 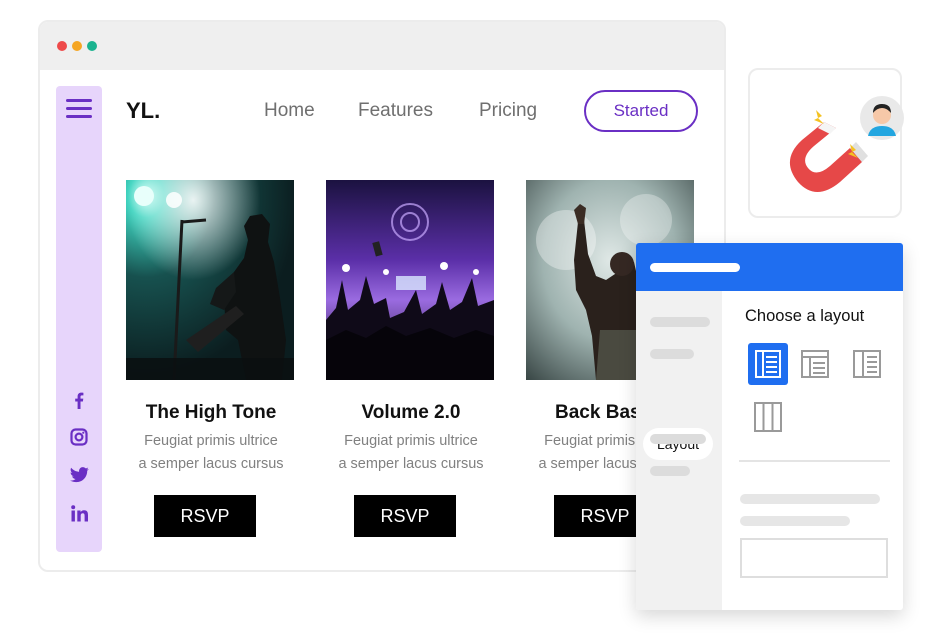 I want to click on minimize-dot, so click(x=77, y=46).